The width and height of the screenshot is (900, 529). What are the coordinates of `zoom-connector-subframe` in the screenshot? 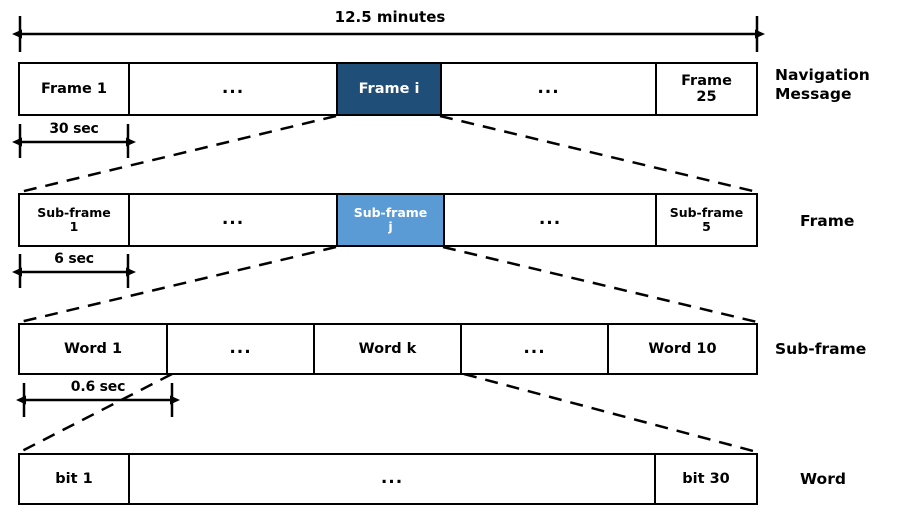 It's located at (388, 284).